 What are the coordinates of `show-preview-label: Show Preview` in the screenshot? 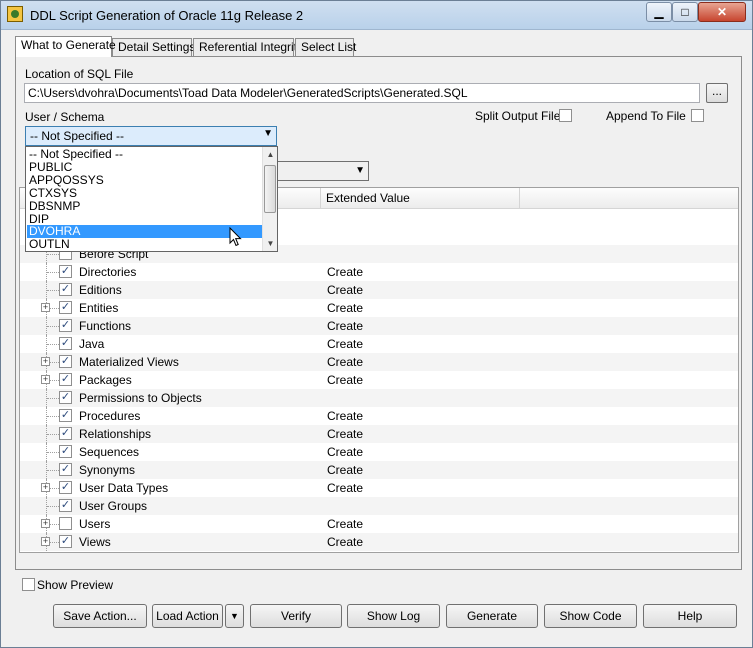 It's located at (75, 585).